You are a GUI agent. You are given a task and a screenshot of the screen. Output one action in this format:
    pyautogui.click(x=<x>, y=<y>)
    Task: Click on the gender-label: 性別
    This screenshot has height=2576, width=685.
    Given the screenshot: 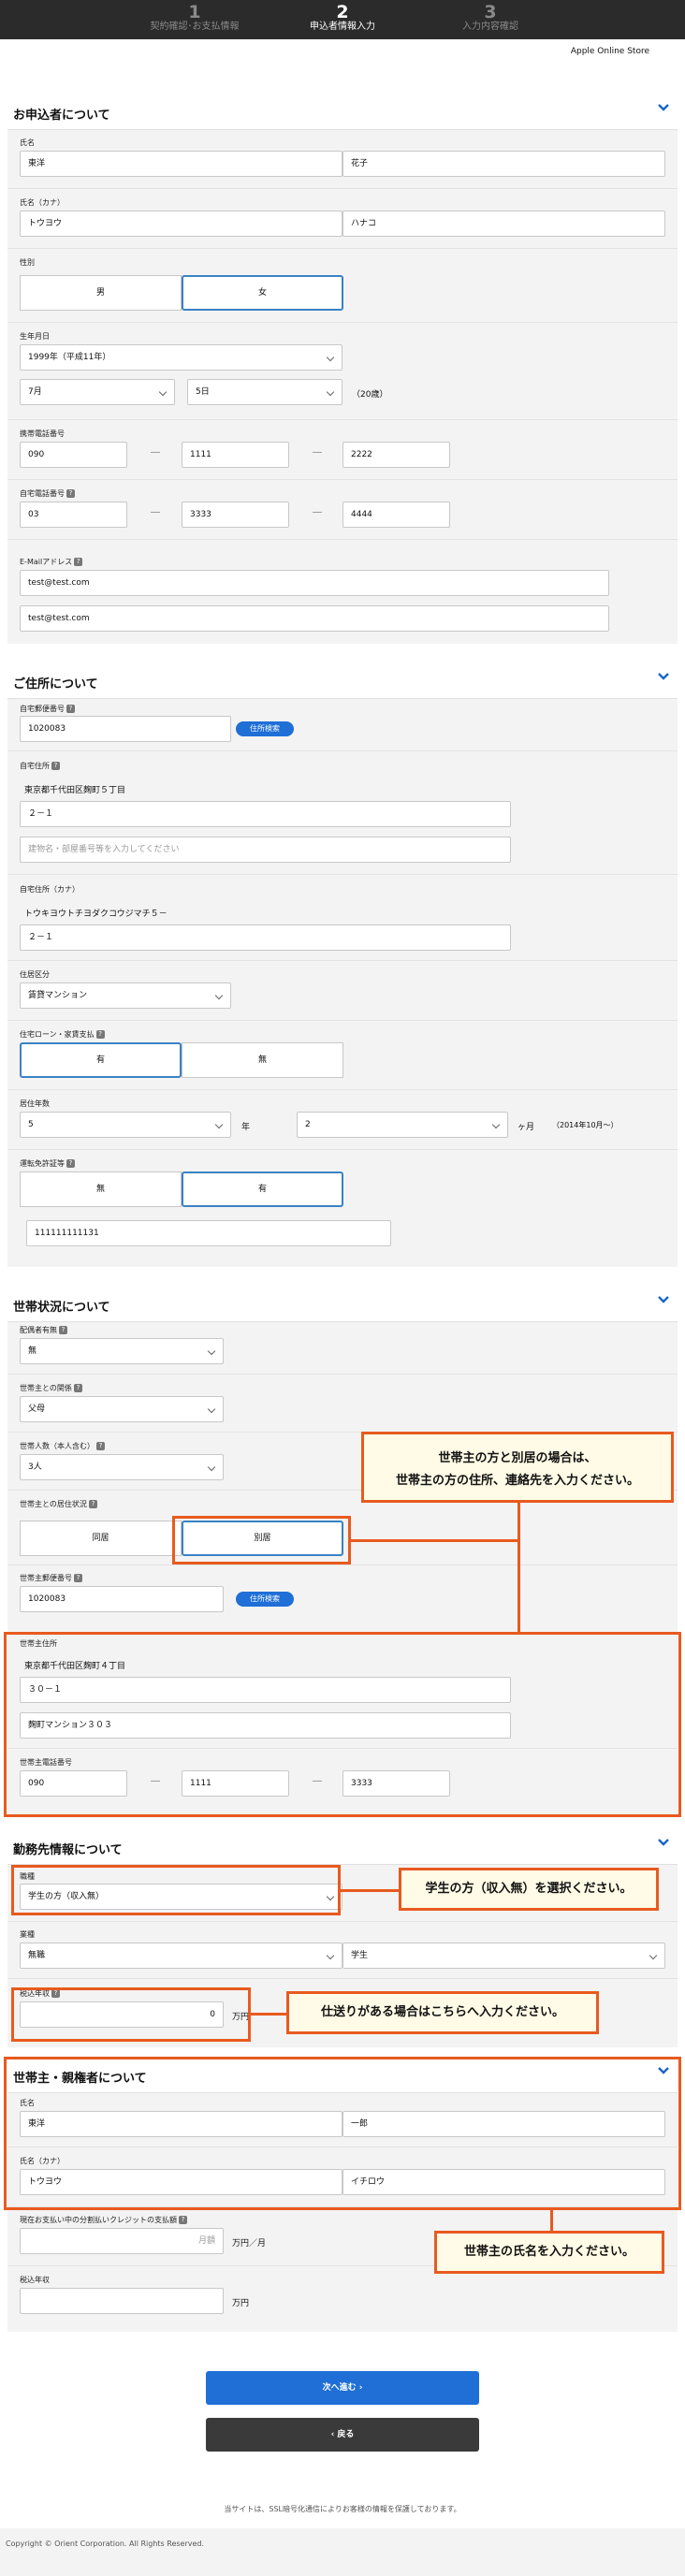 What is the action you would take?
    pyautogui.click(x=27, y=262)
    